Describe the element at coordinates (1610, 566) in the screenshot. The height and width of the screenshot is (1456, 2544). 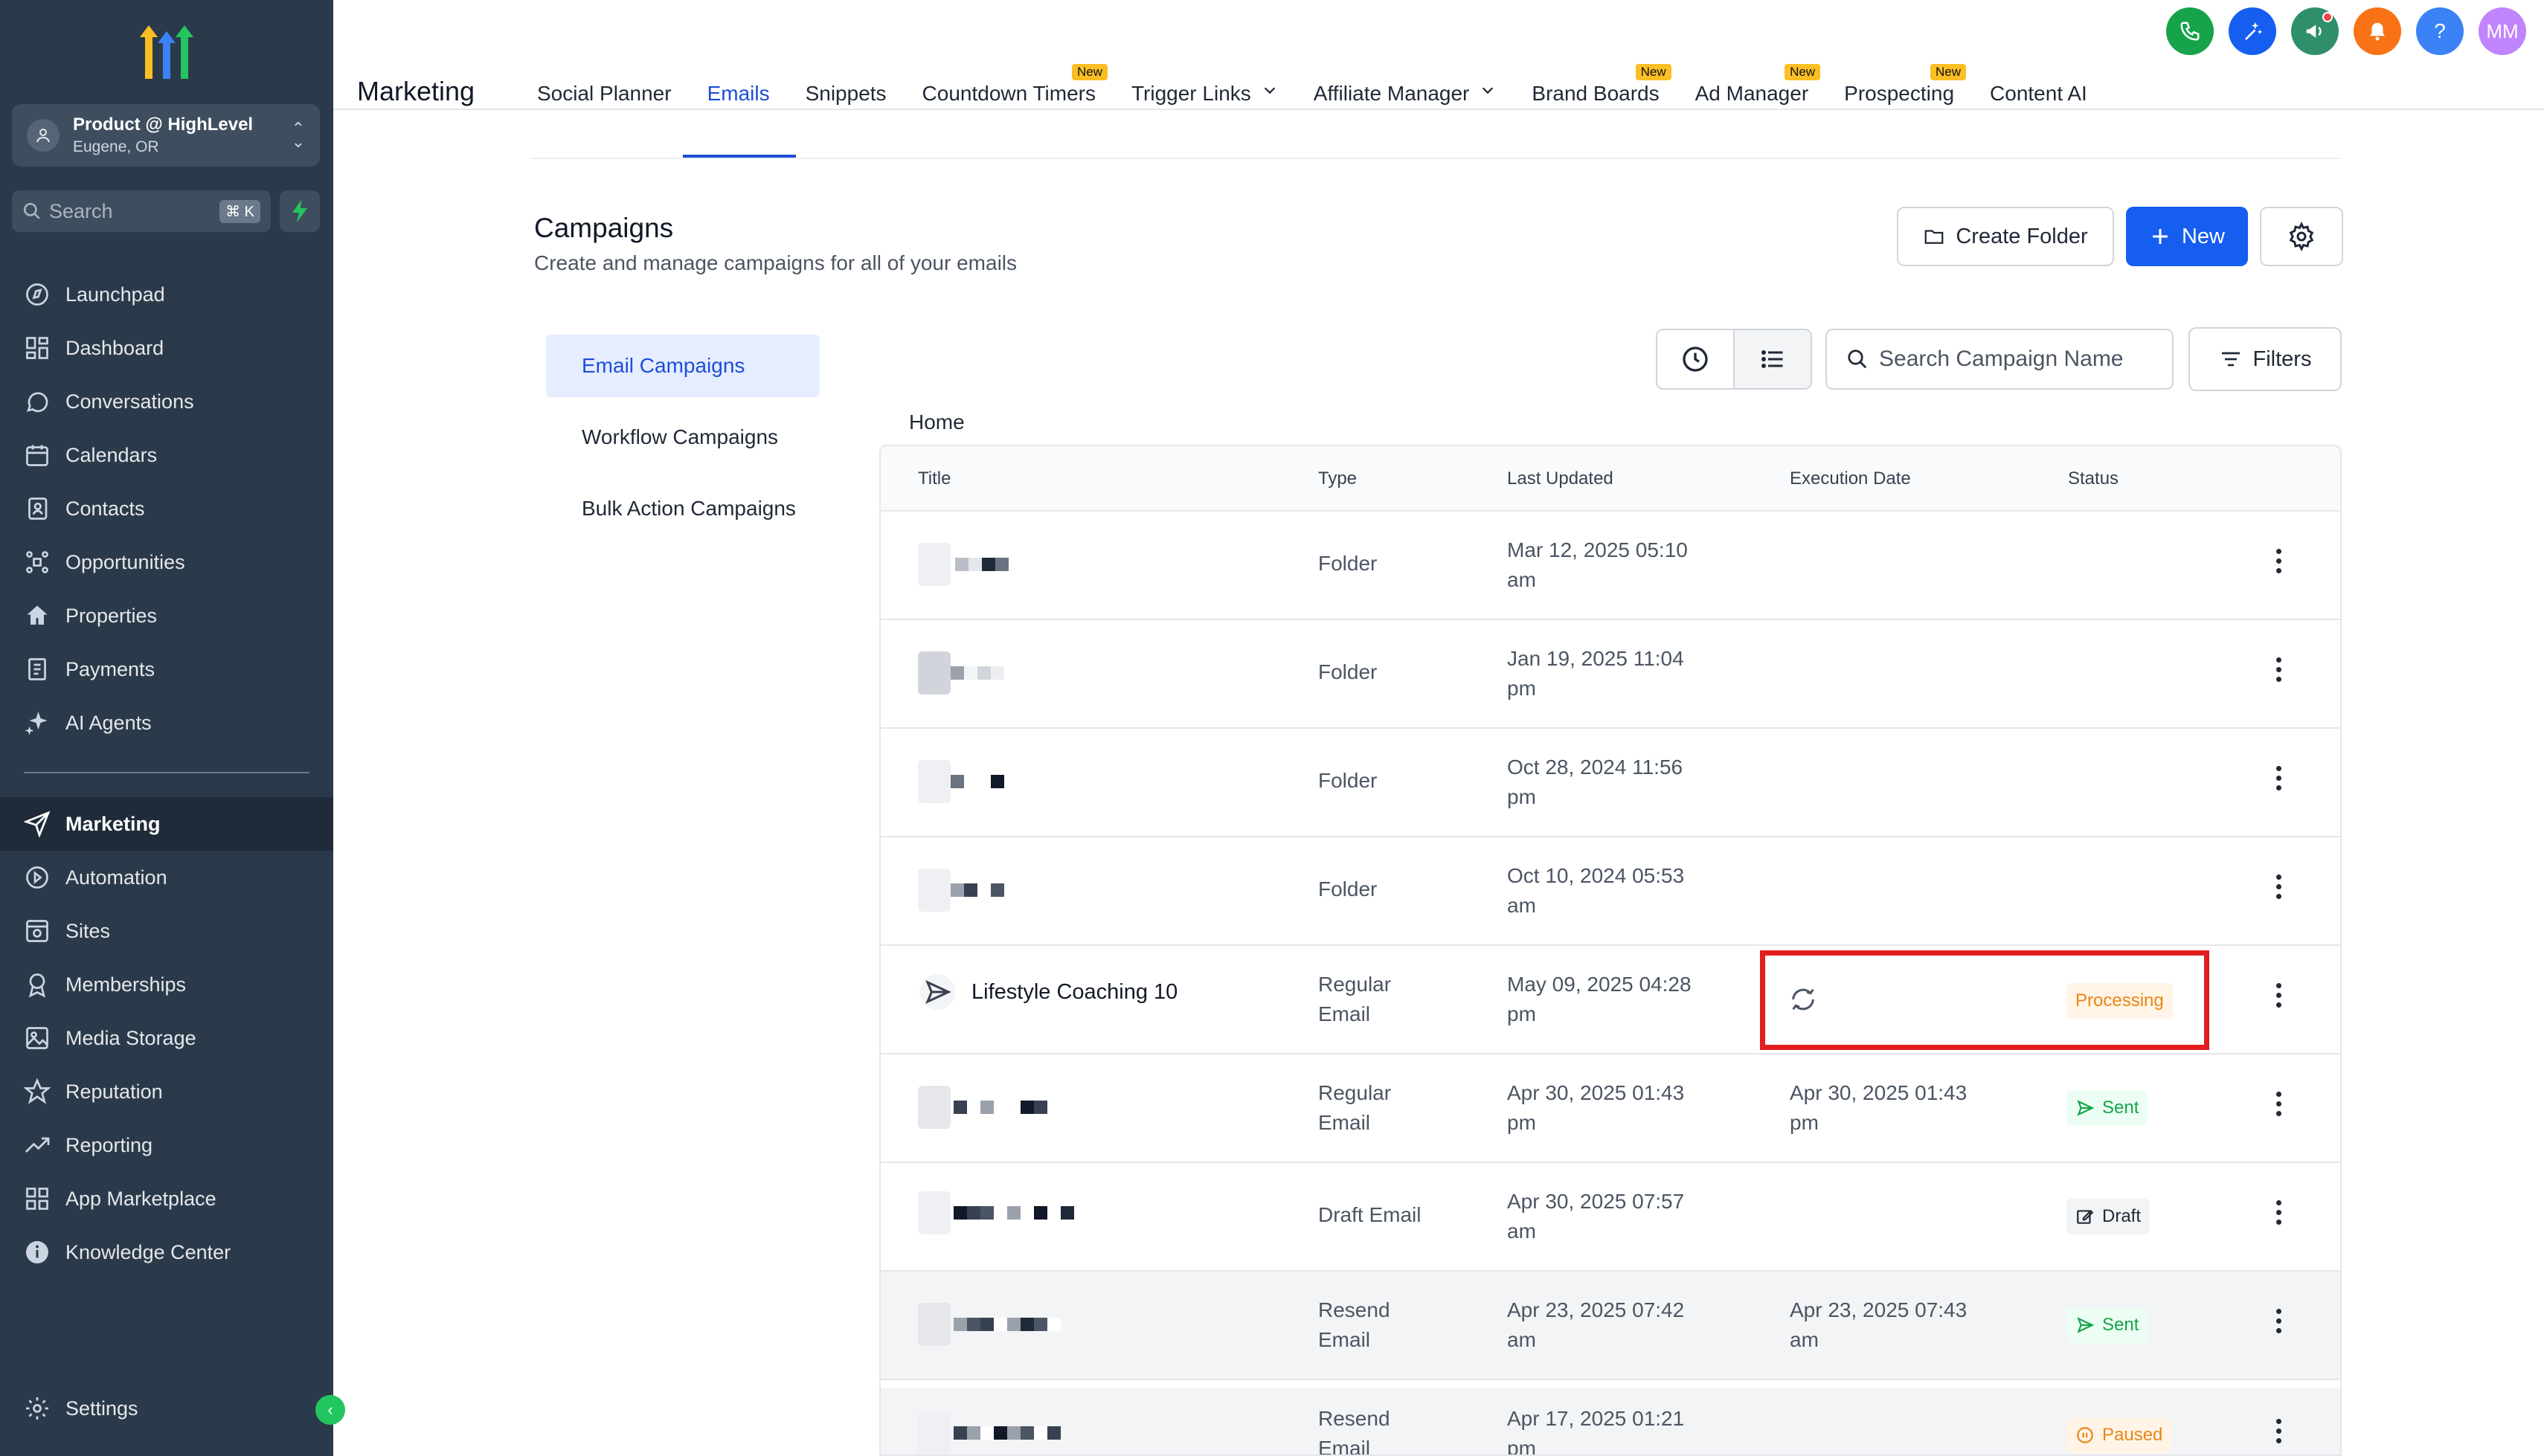
I see `table-row: Folder Mar 12, 2025 05:10 am` at that location.